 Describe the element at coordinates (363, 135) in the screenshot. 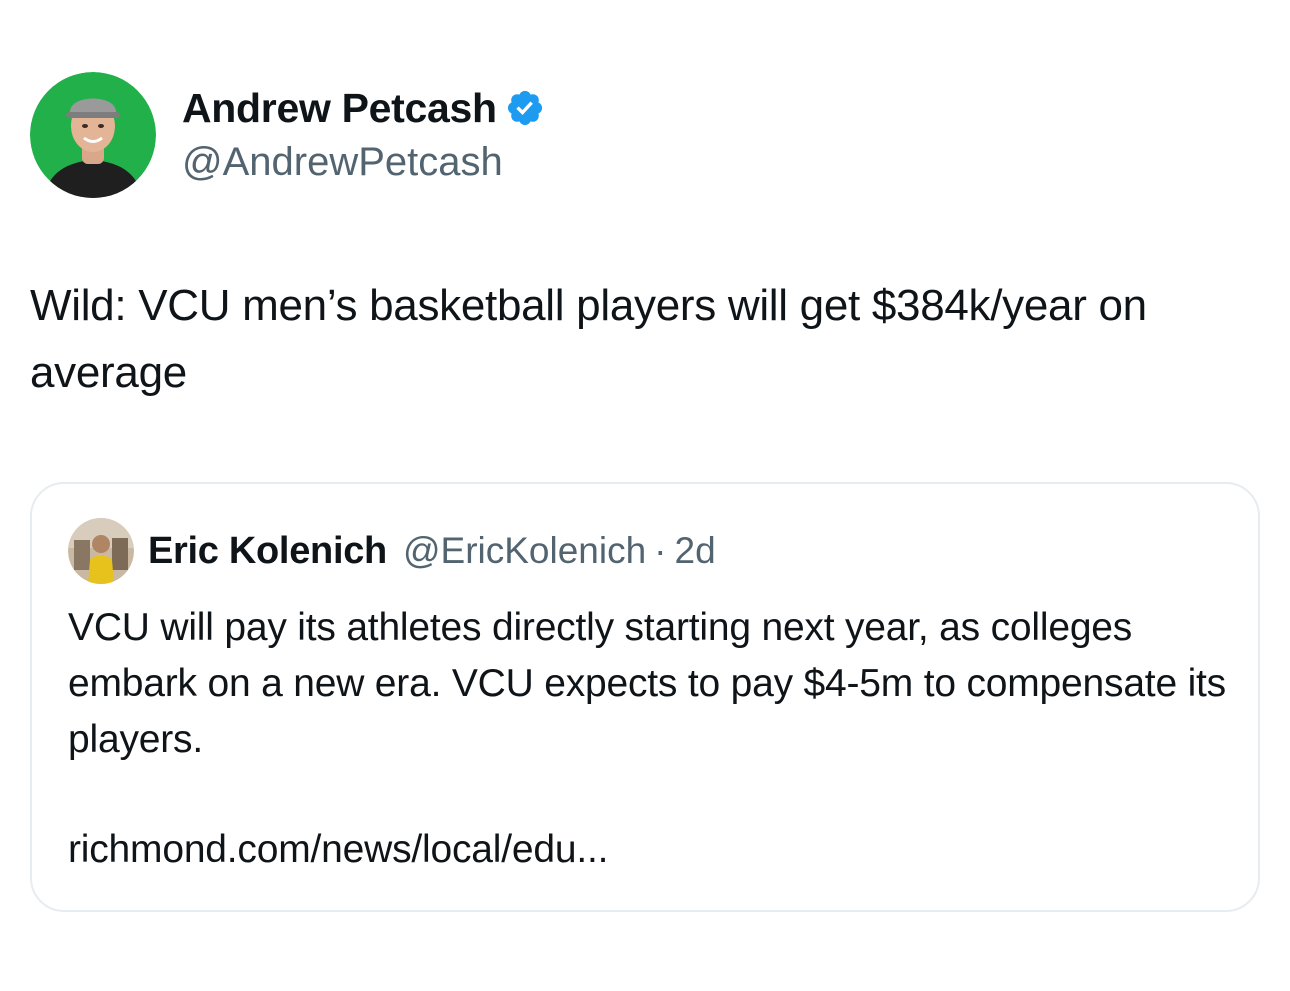

I see `author-names: Andrew Petcash @AndrewPetcash` at that location.